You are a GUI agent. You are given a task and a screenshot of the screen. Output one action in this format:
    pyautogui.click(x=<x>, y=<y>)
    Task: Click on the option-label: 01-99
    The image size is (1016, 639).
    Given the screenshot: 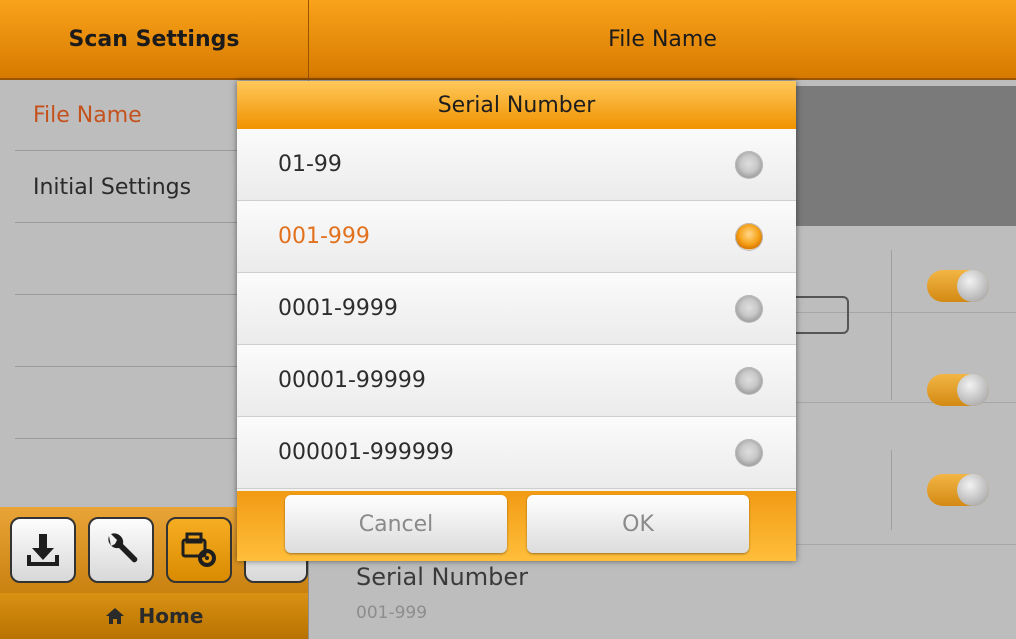 What is the action you would take?
    pyautogui.click(x=310, y=164)
    